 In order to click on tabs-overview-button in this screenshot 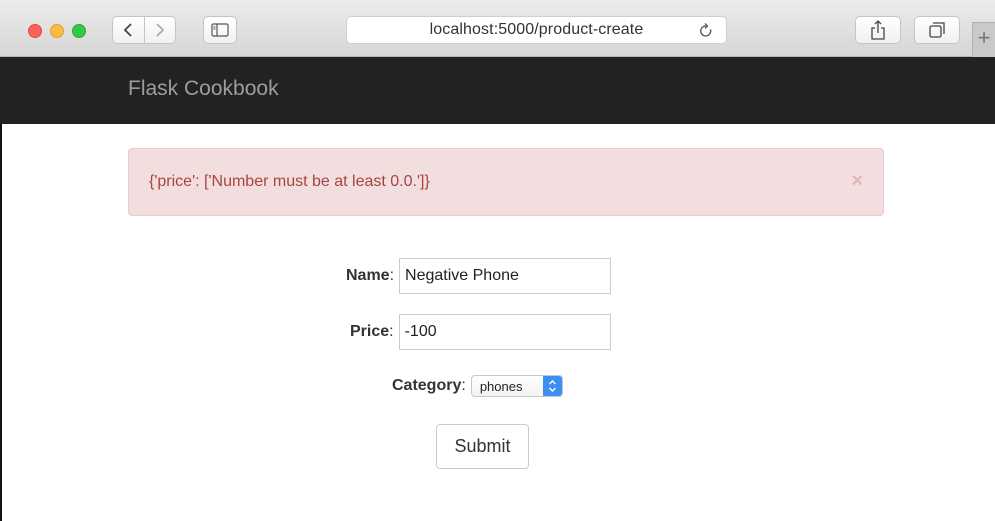, I will do `click(937, 30)`.